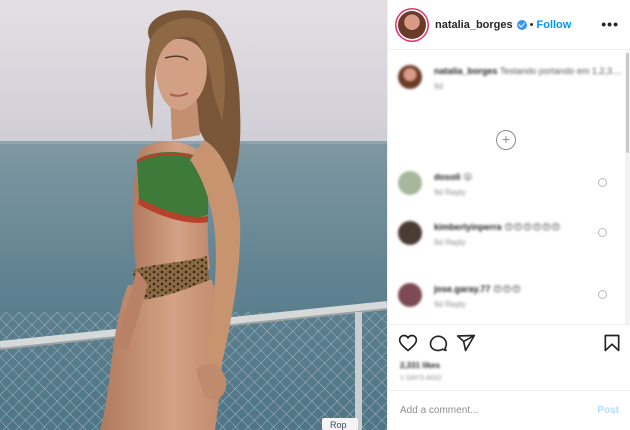 The width and height of the screenshot is (630, 430). I want to click on post-actions: 2,331 likes 1 DAYS AGO, so click(509, 357).